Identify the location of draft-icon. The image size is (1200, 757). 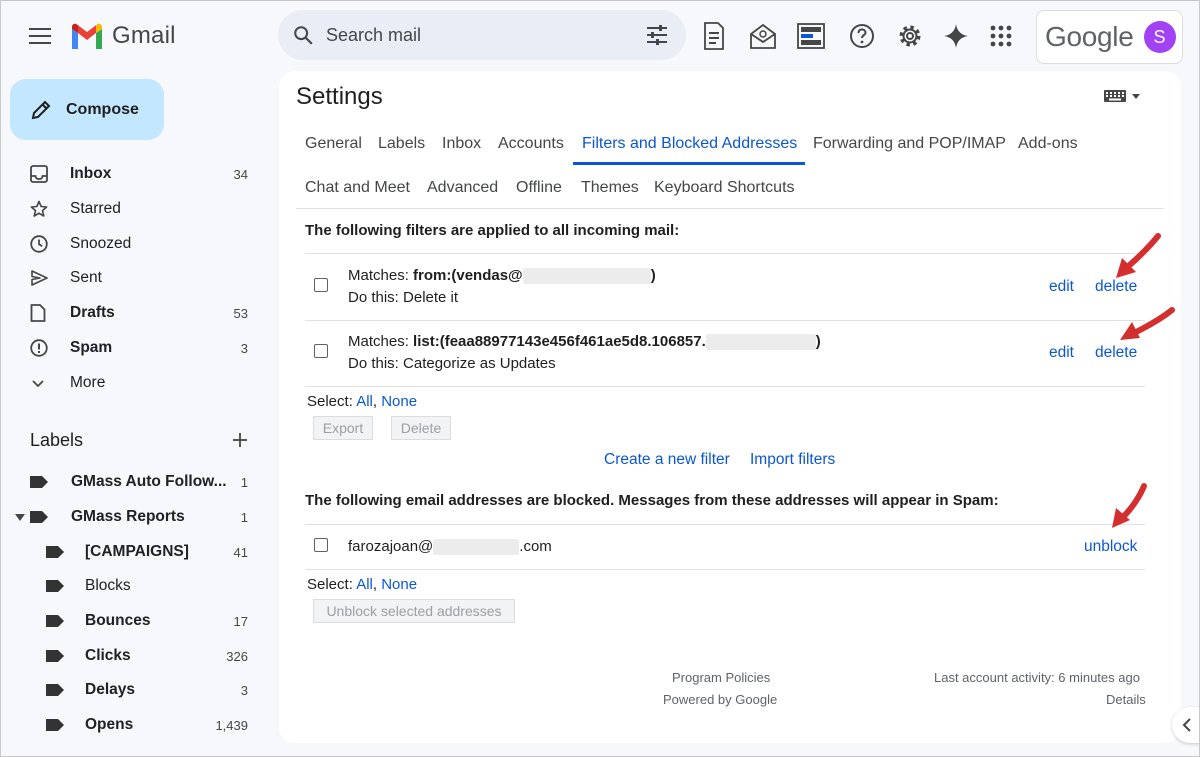
(38, 313).